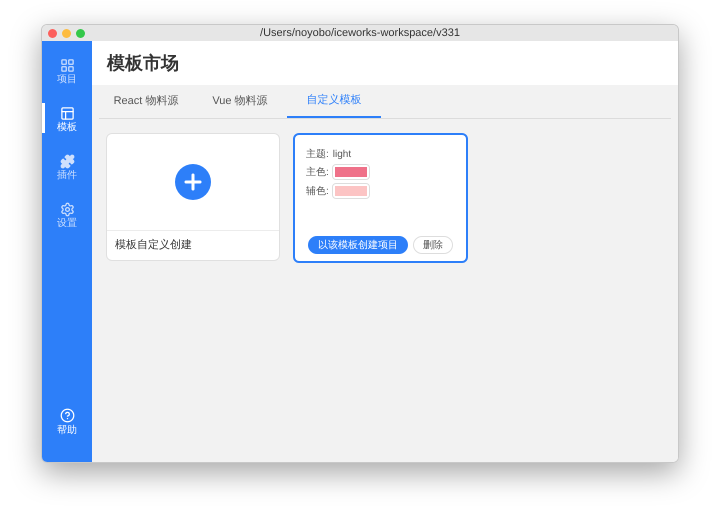 Image resolution: width=720 pixels, height=522 pixels. Describe the element at coordinates (380, 198) in the screenshot. I see `template-card: 主题: light 主色: 辅色: 以该模板创建项目 删除` at that location.